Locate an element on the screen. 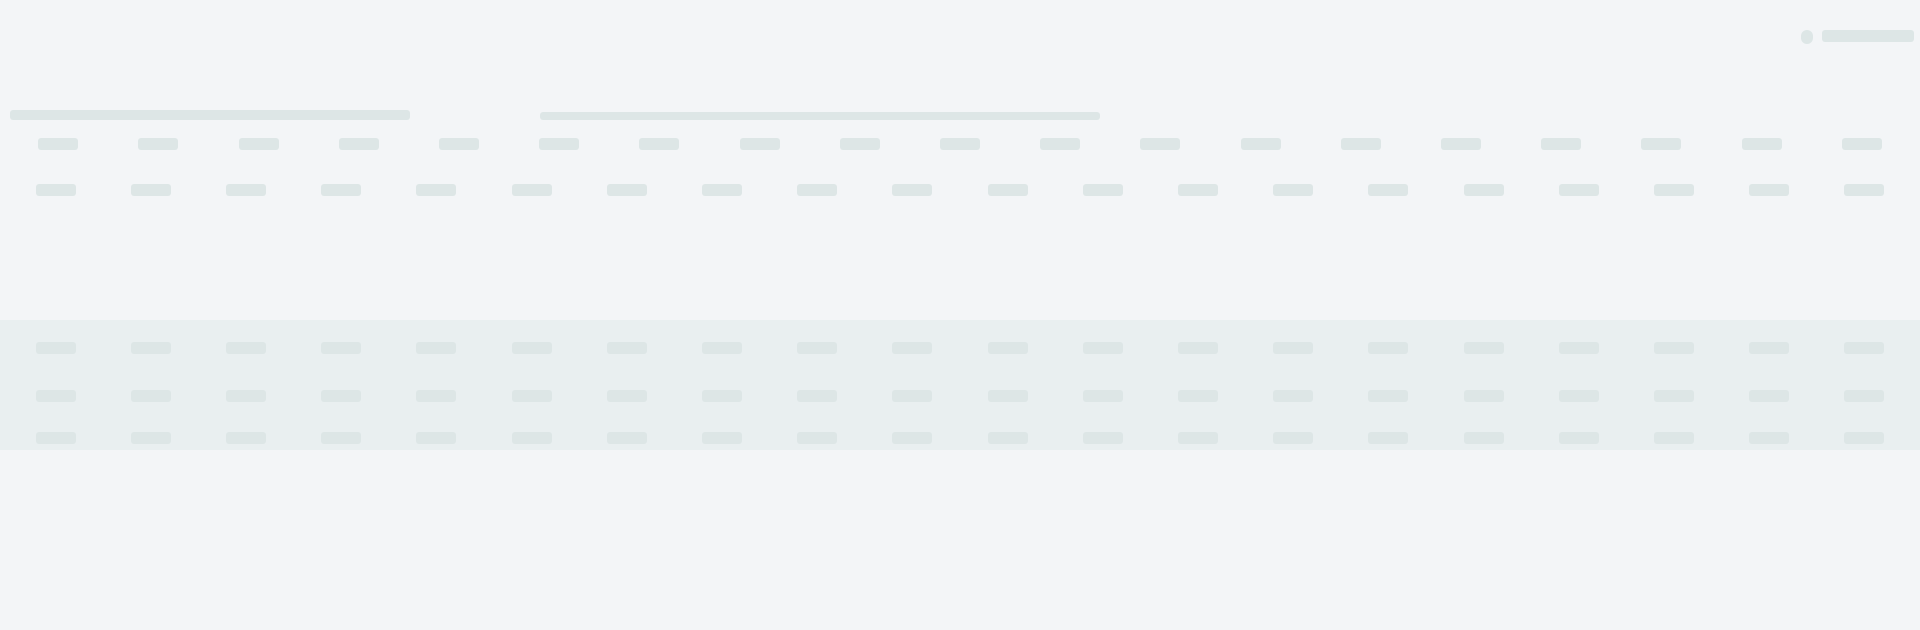 The width and height of the screenshot is (1920, 630). subtitle-placeholder is located at coordinates (820, 116).